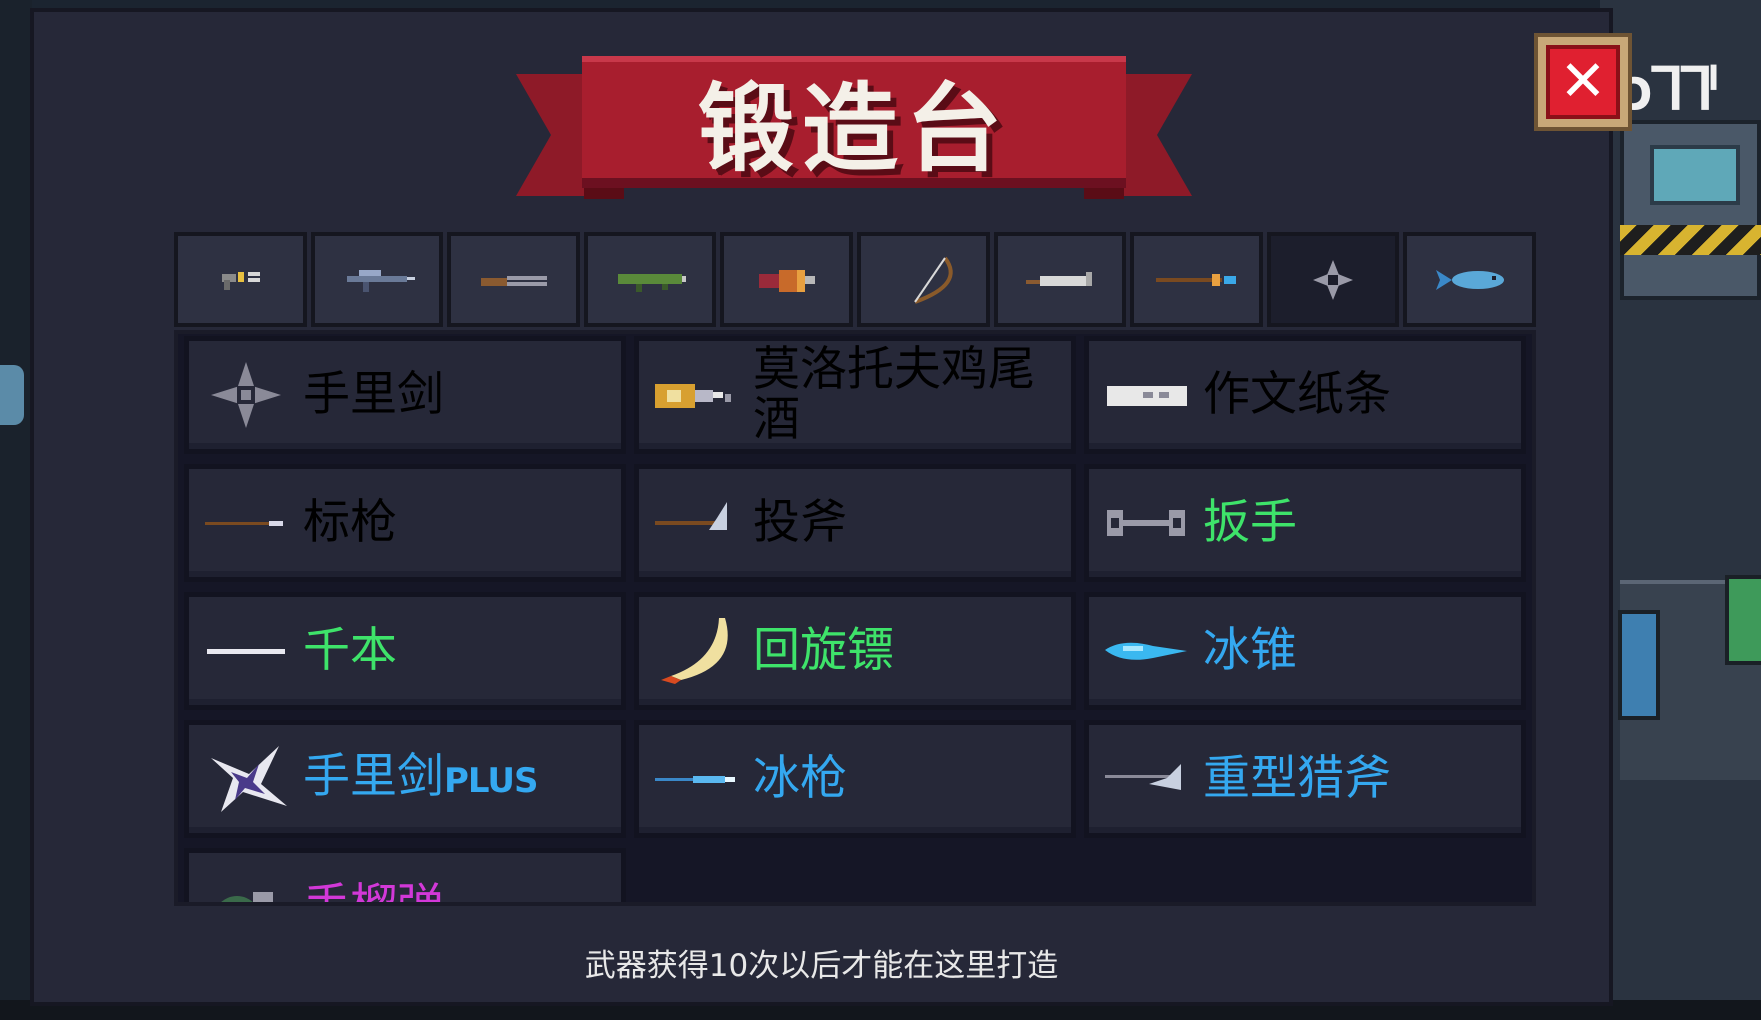 Image resolution: width=1761 pixels, height=1020 pixels. I want to click on tab-flamethrower, so click(786, 279).